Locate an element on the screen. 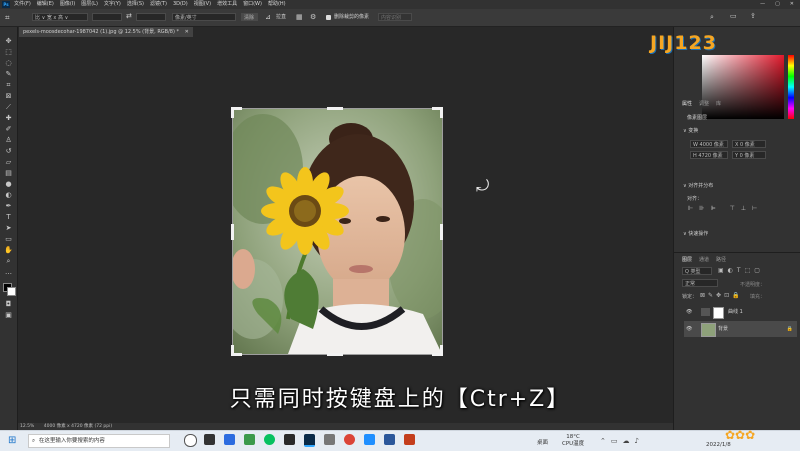  close-tab-icon: ✕ is located at coordinates (187, 32).